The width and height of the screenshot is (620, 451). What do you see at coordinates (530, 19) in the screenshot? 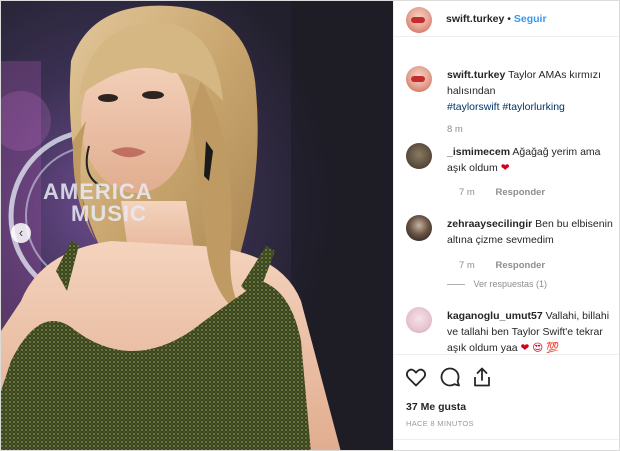
I see `follow-button: Seguir` at bounding box center [530, 19].